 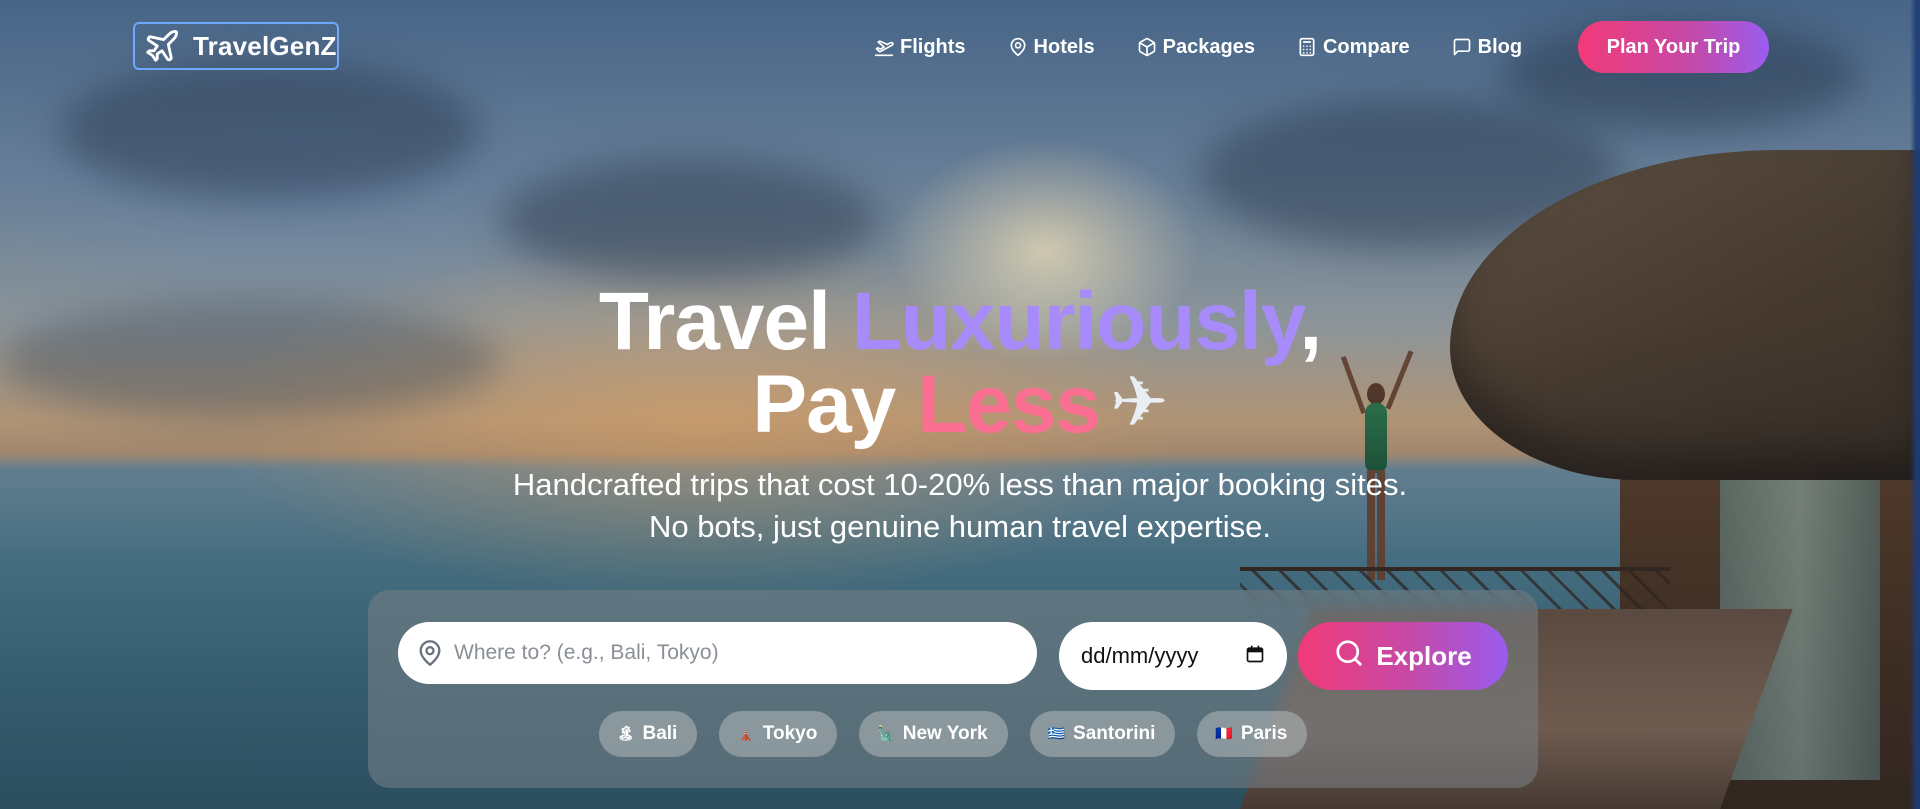 I want to click on tower-icon: 🗼, so click(x=746, y=734).